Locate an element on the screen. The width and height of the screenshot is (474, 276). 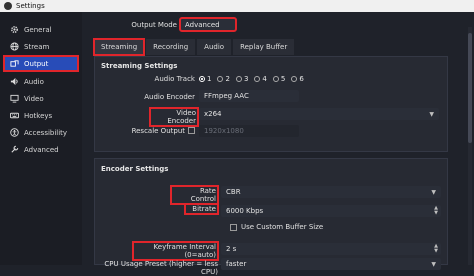
radio-label: 1 is located at coordinates (209, 79).